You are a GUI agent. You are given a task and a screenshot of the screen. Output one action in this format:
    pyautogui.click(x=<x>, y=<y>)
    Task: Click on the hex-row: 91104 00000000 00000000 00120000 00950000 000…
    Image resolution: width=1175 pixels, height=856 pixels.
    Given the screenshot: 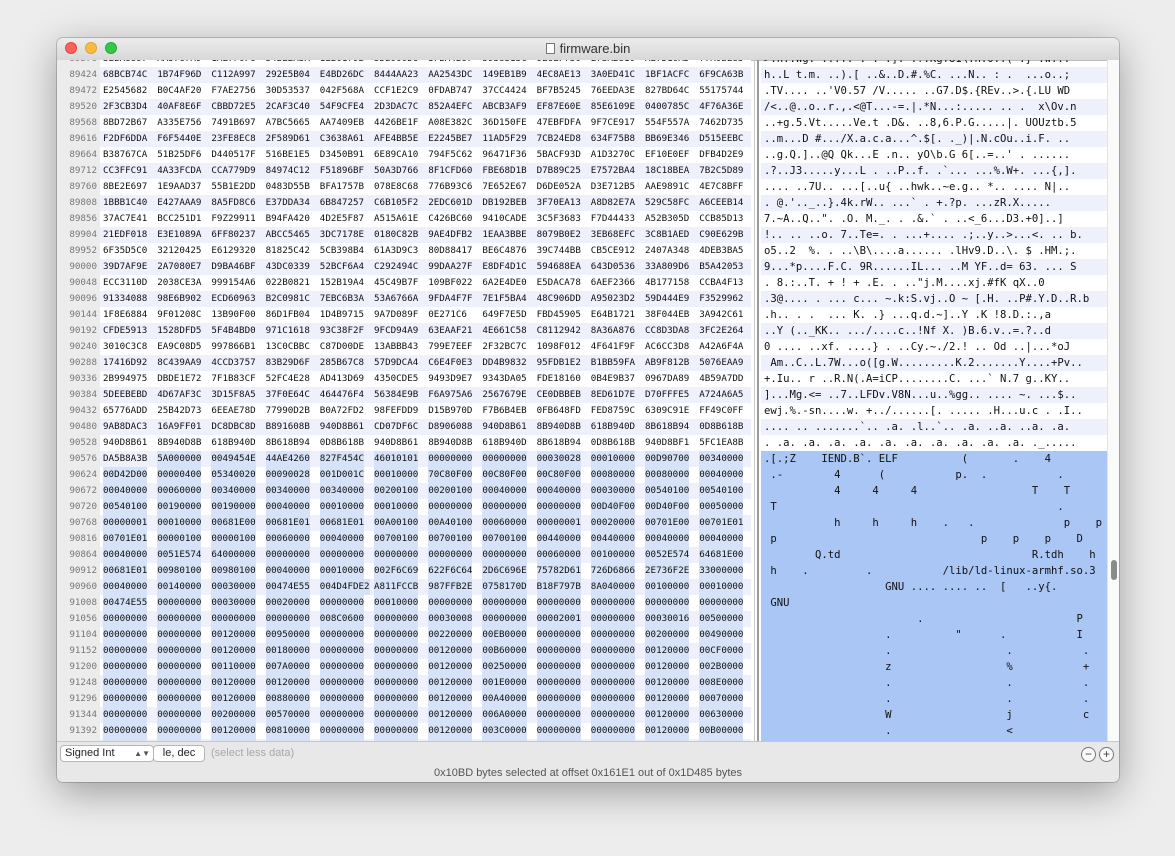 What is the action you would take?
    pyautogui.click(x=404, y=635)
    